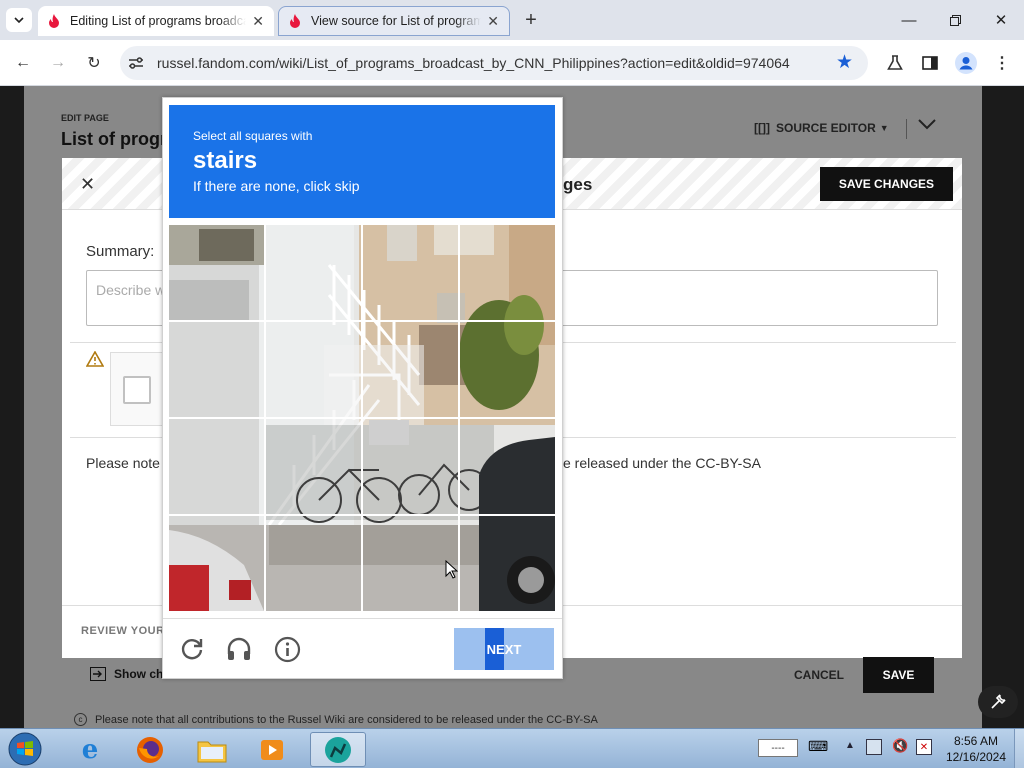 The image size is (1024, 768). What do you see at coordinates (12, 407) in the screenshot?
I see `left-margin` at bounding box center [12, 407].